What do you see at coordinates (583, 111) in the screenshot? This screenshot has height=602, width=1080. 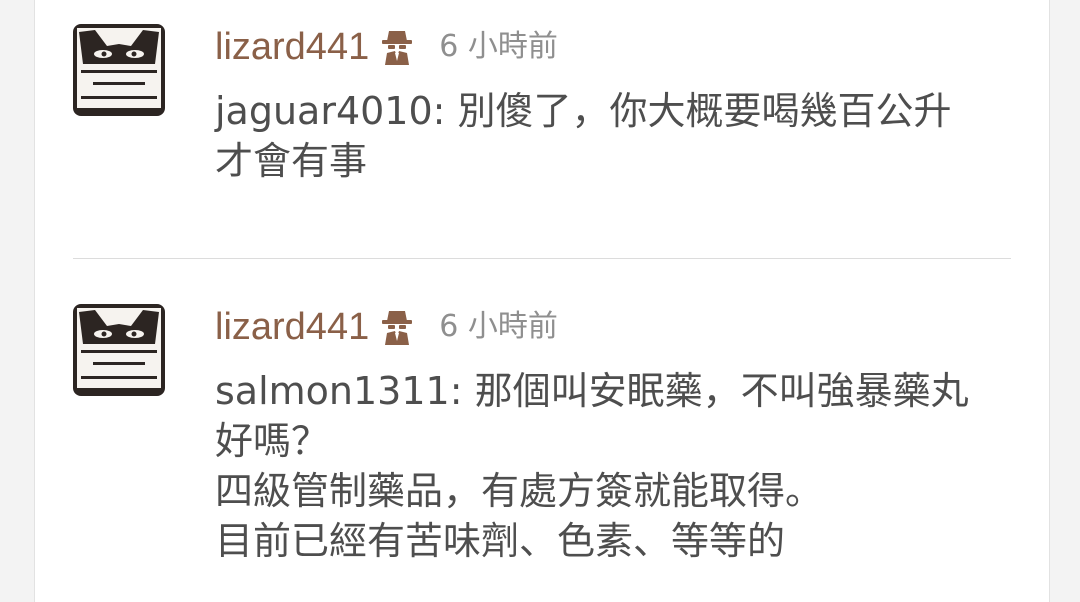 I see `comment-line: jaguar4010: 別傻了，你大概要喝幾百公升` at bounding box center [583, 111].